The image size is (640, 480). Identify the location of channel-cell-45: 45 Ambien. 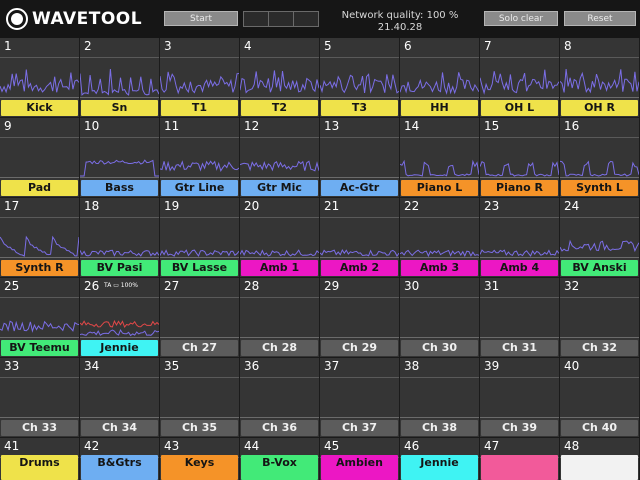
(359, 459).